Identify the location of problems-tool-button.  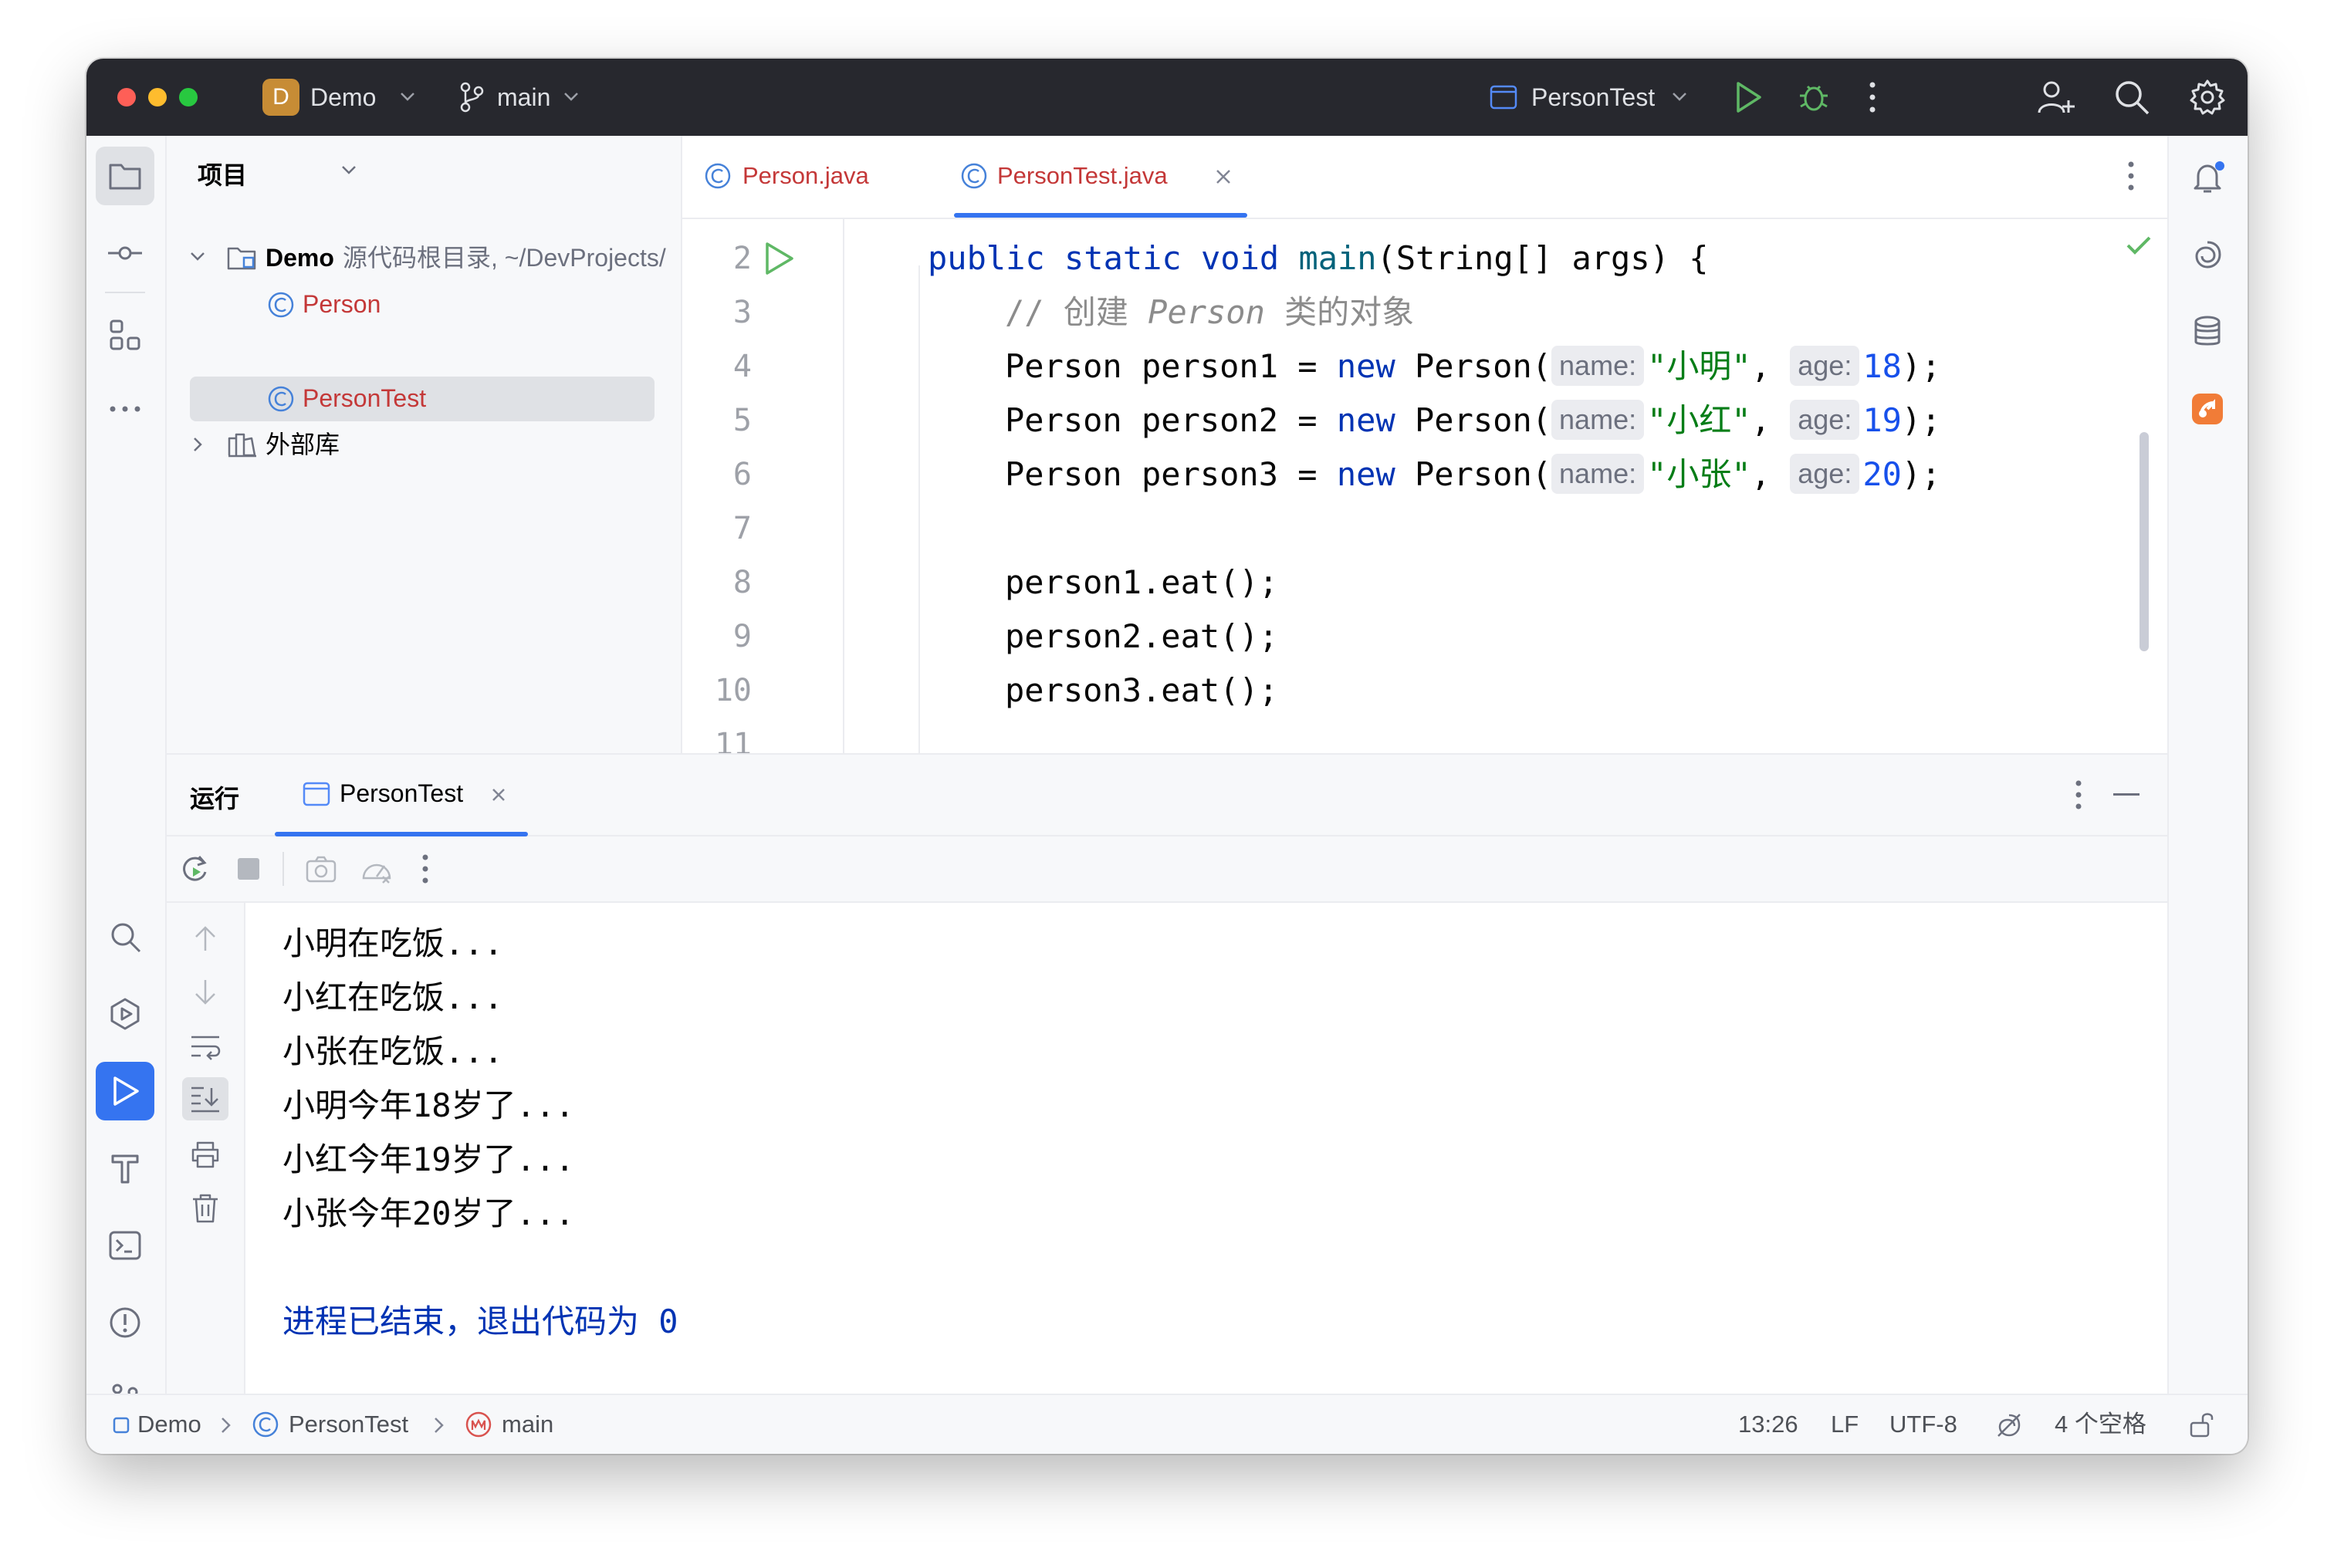
(125, 1322).